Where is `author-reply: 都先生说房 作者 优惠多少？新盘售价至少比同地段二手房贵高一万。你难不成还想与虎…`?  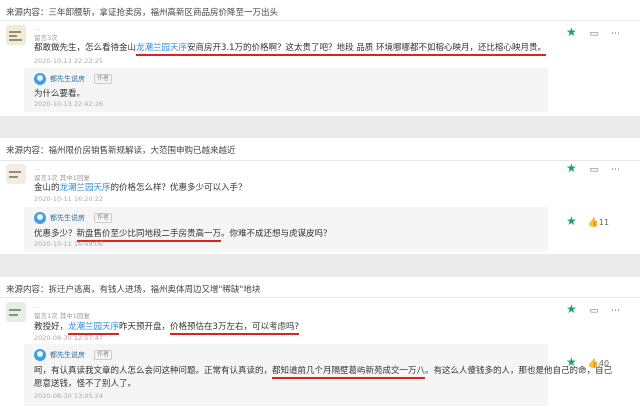 author-reply: 都先生说房 作者 优惠多少？新盘售价至少比同地段二手房贵高一万。你难不成还想与虎… is located at coordinates (286, 229).